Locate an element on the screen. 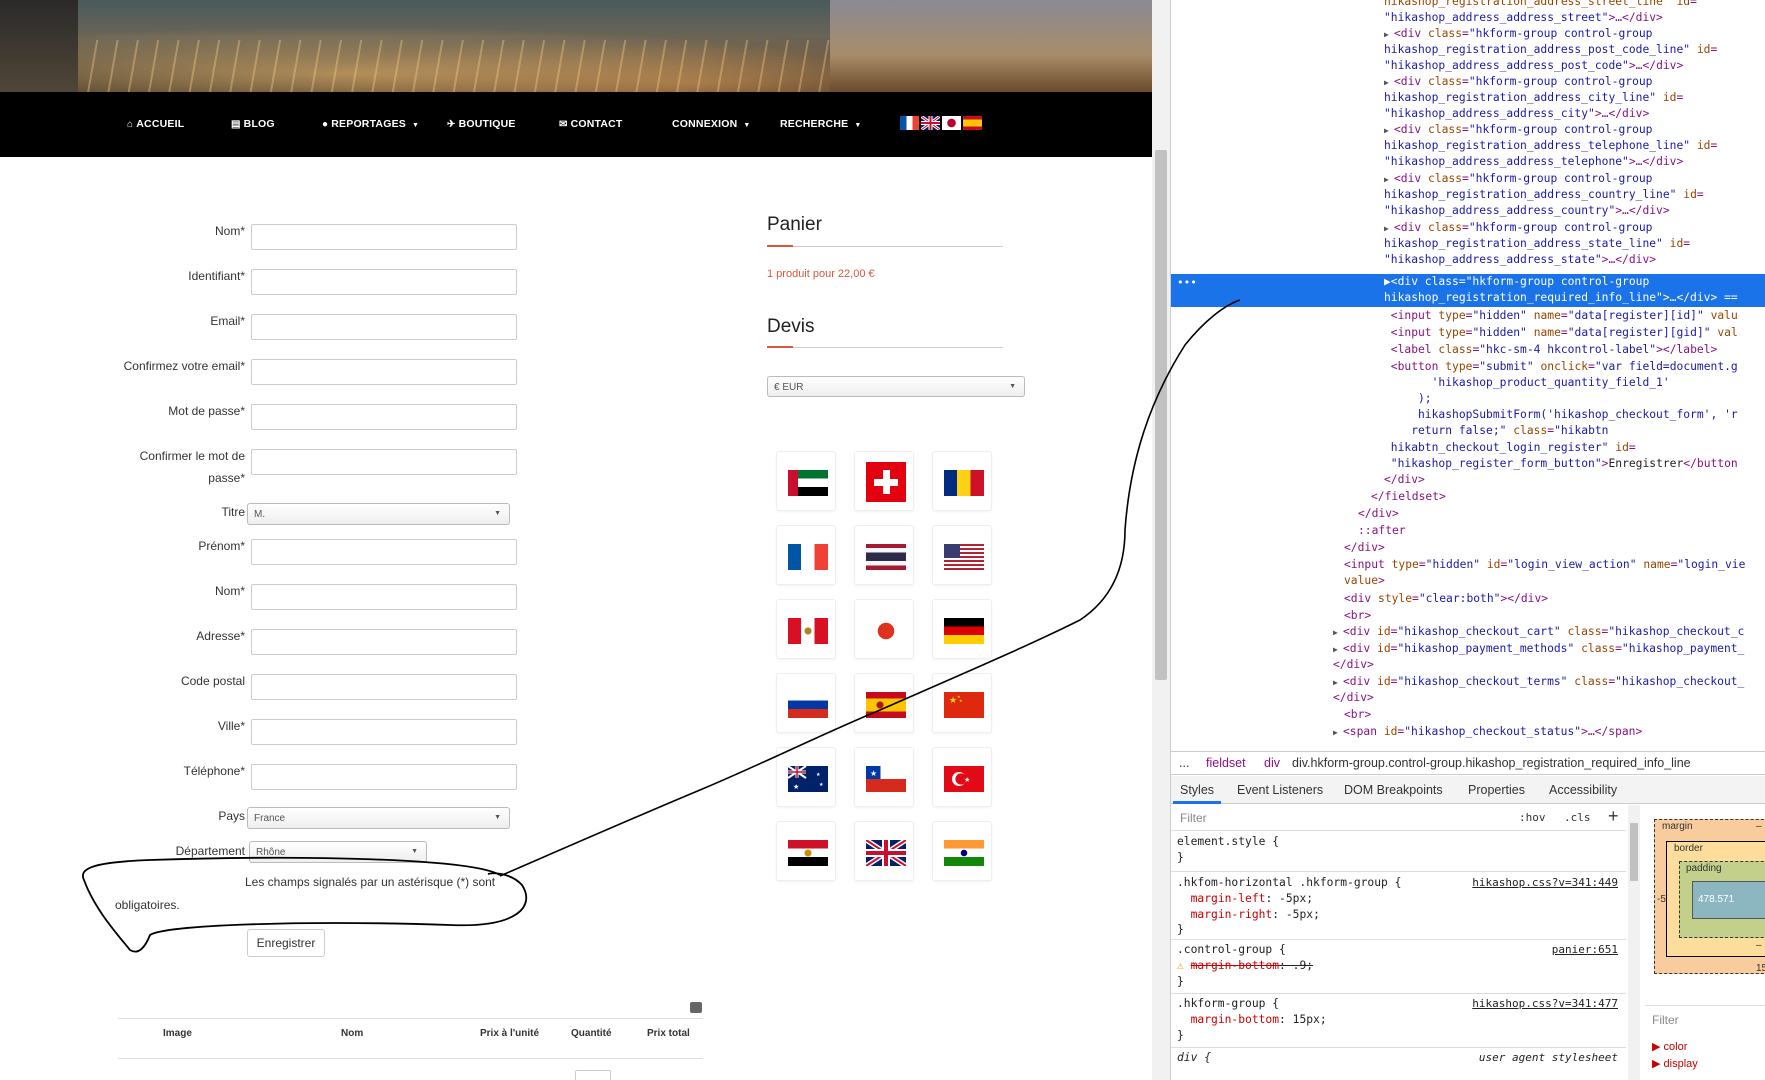  currency-flag-aud: ★ ★ ★ is located at coordinates (806, 777).